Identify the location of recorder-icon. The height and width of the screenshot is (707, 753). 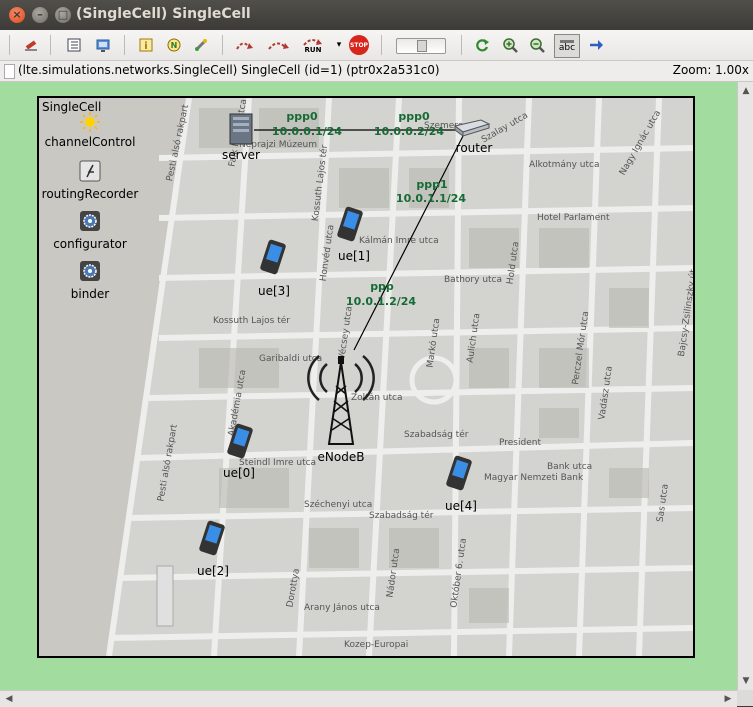
(90, 173).